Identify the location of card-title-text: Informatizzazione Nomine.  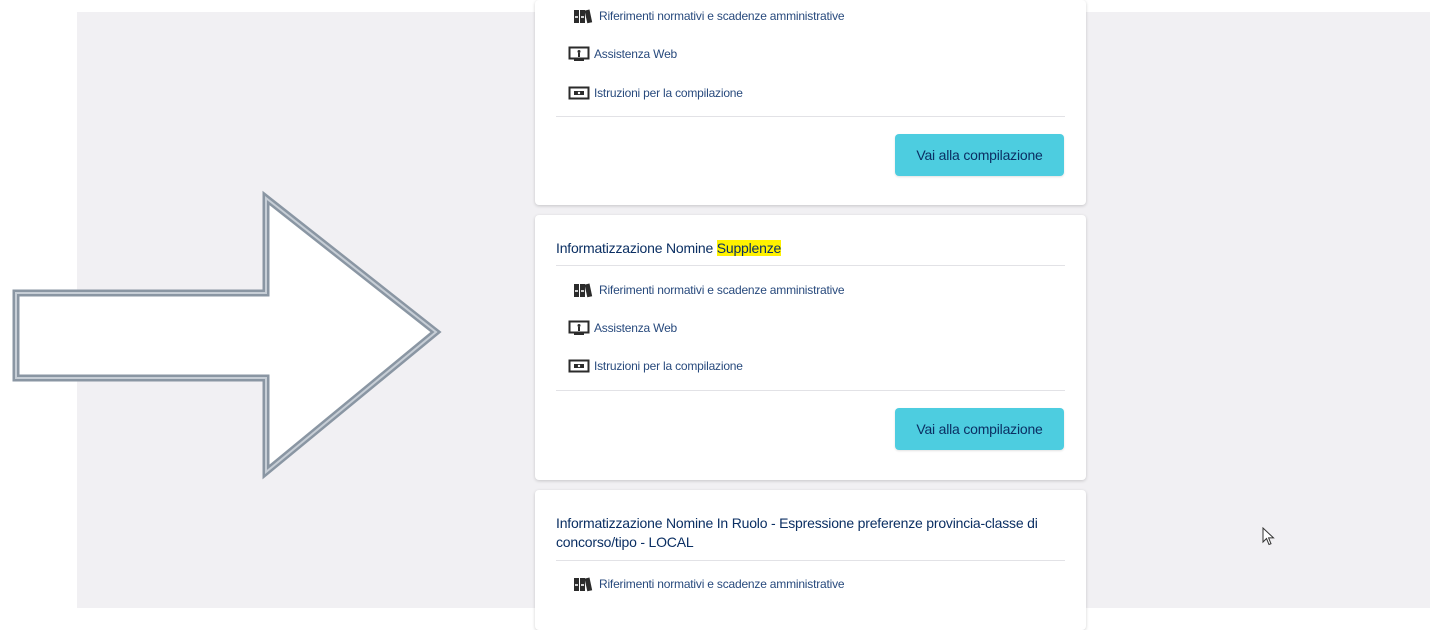
(636, 248).